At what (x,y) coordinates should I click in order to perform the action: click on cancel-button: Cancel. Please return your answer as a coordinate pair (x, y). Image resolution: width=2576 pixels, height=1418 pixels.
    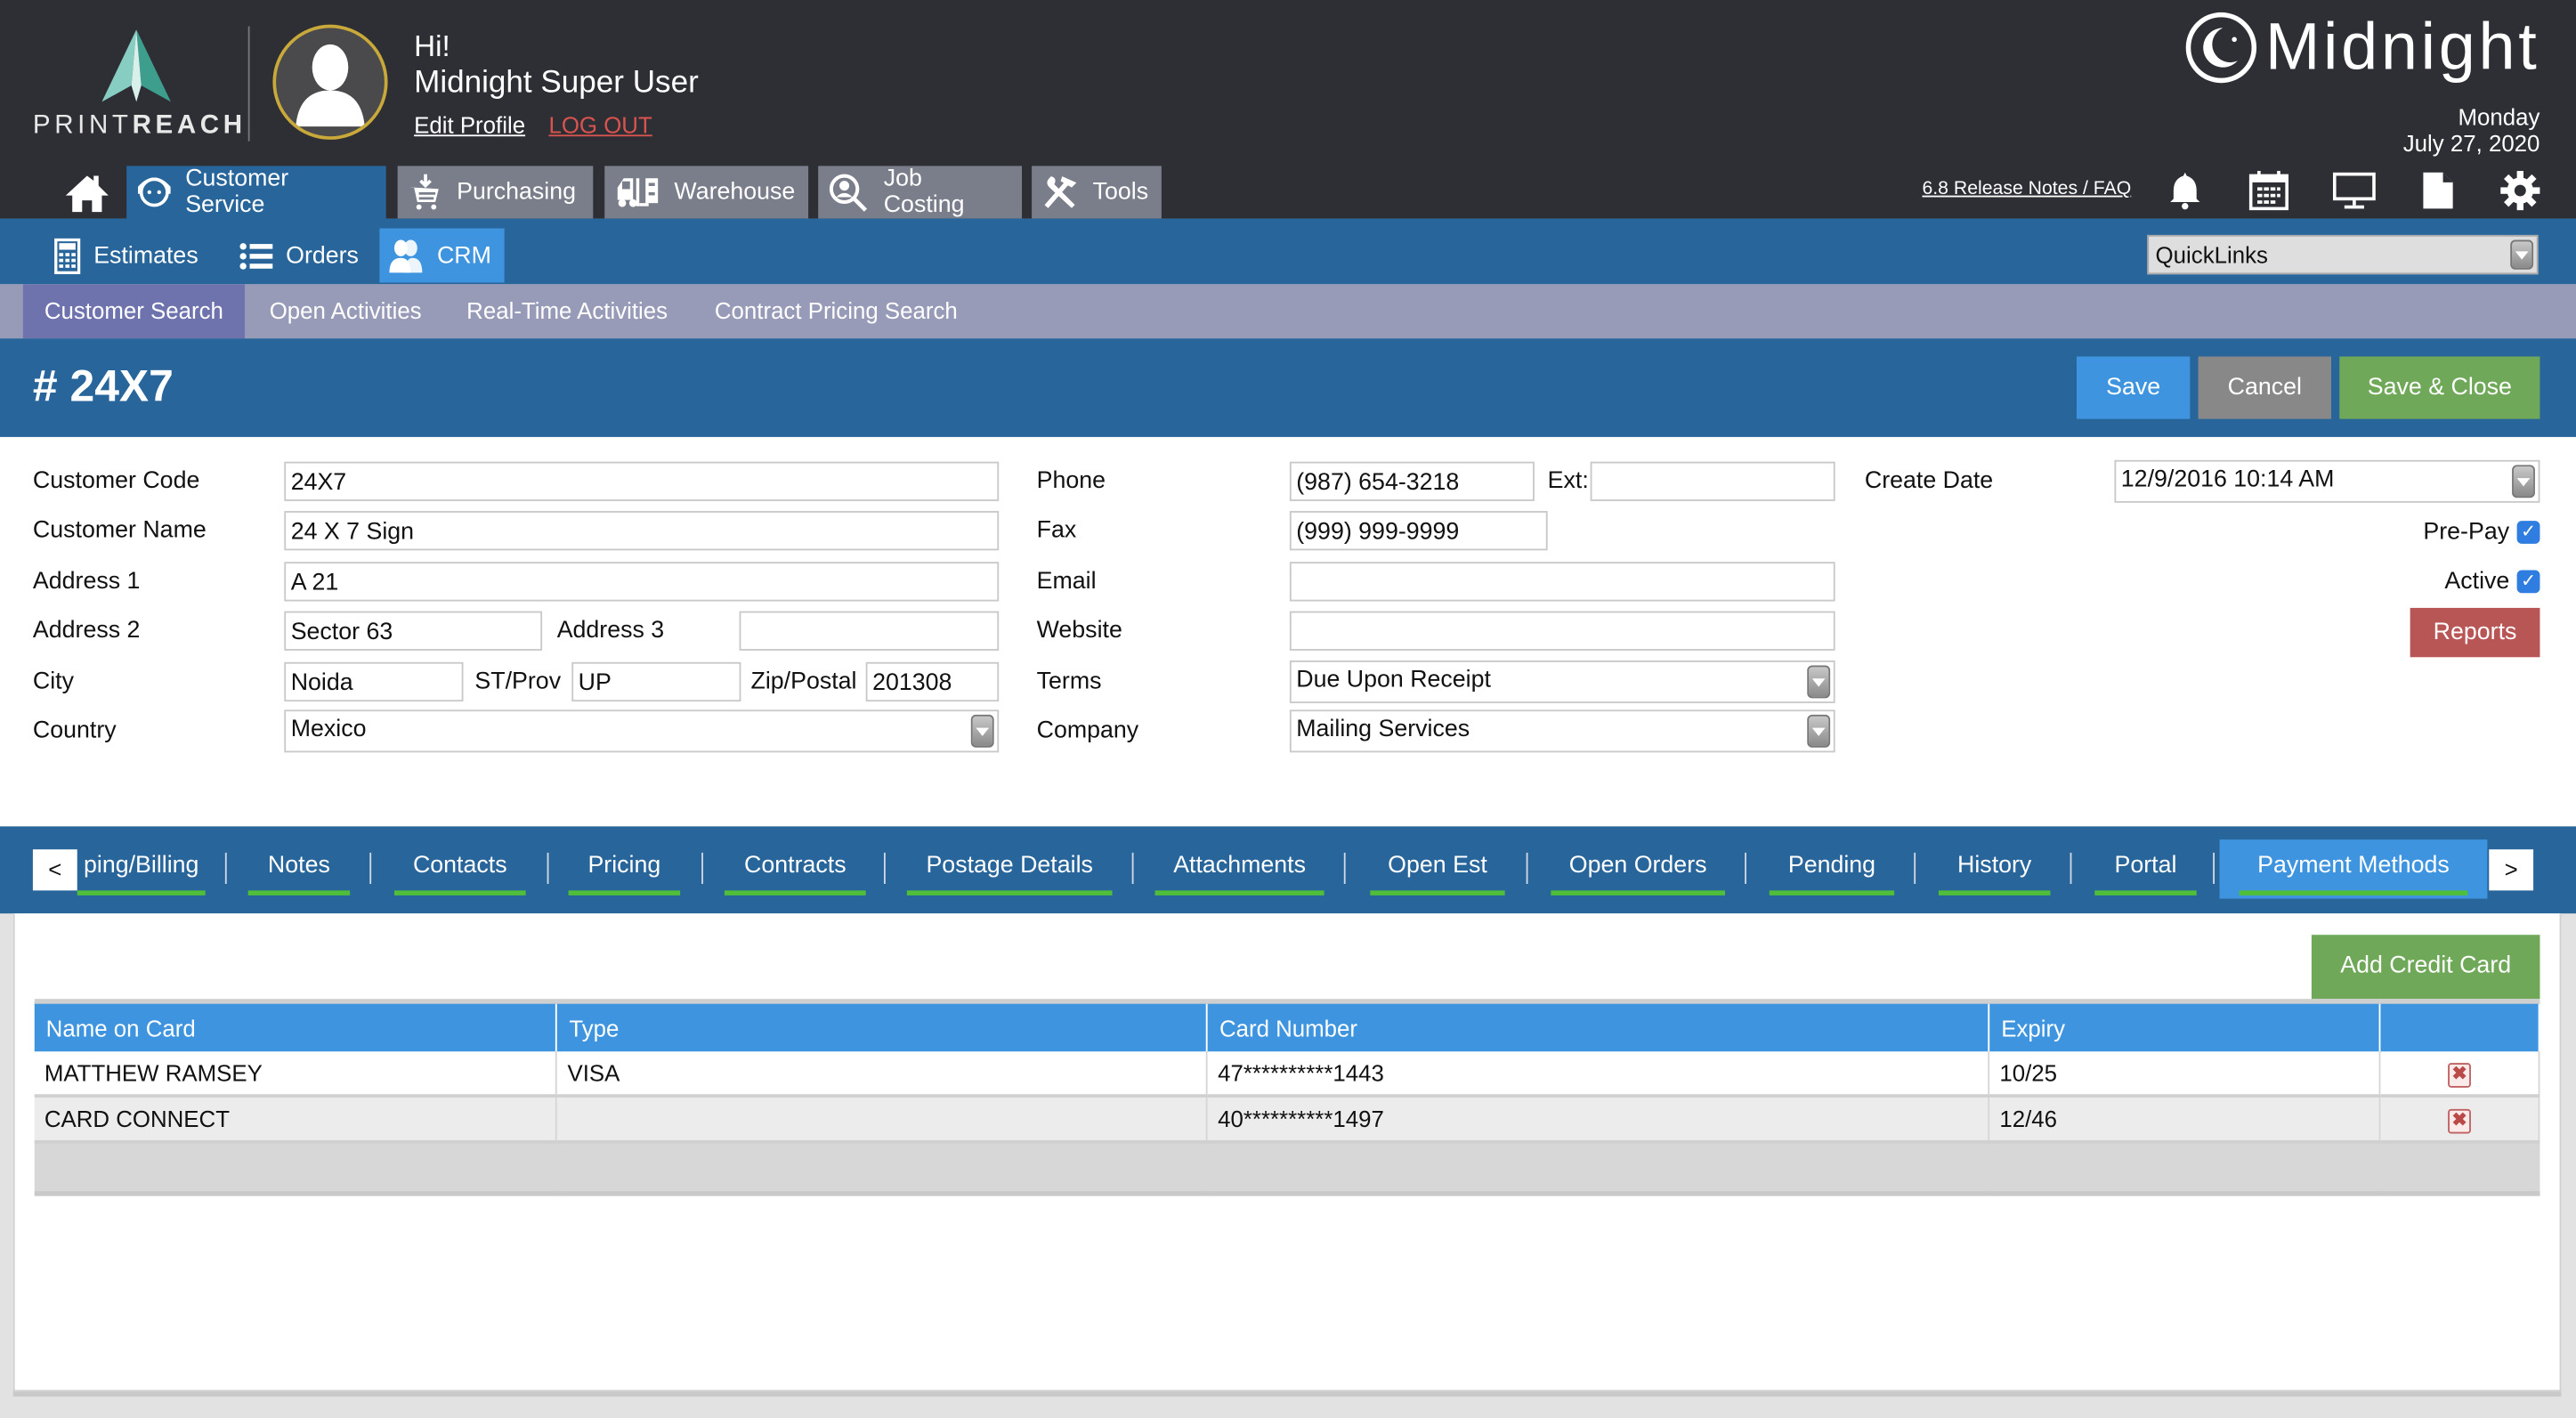
    Looking at the image, I should click on (2265, 387).